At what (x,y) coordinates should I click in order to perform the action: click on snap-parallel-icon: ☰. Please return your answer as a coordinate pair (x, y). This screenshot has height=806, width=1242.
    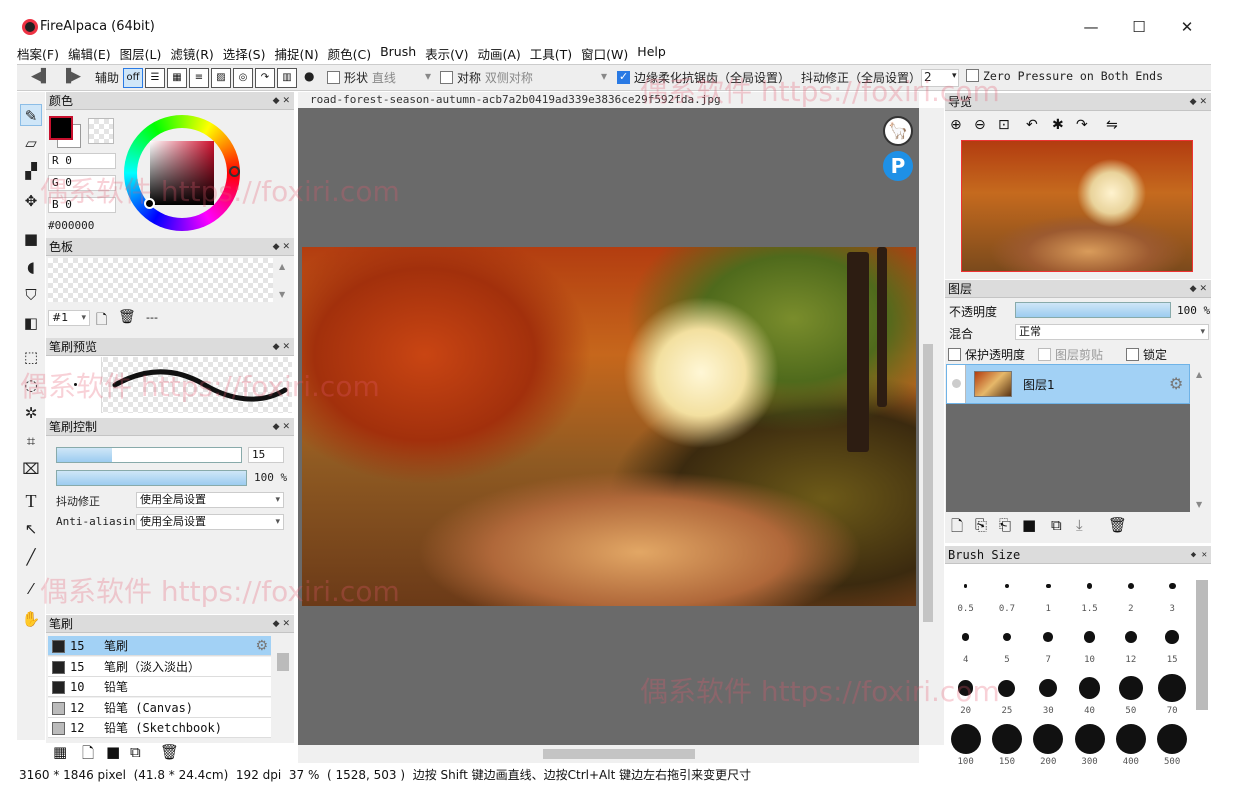
    Looking at the image, I should click on (155, 78).